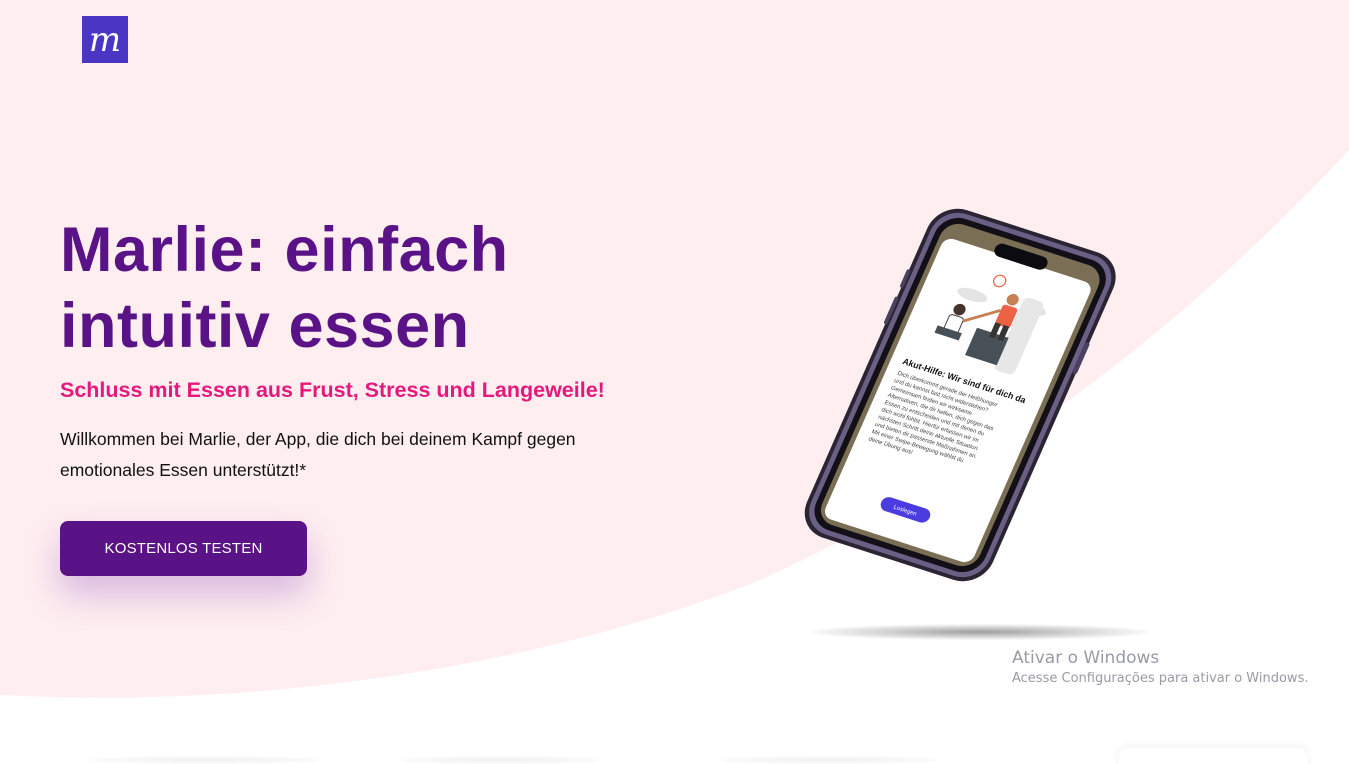  What do you see at coordinates (370, 288) in the screenshot?
I see `hero-title: Marlie: einfach intuitiv essen` at bounding box center [370, 288].